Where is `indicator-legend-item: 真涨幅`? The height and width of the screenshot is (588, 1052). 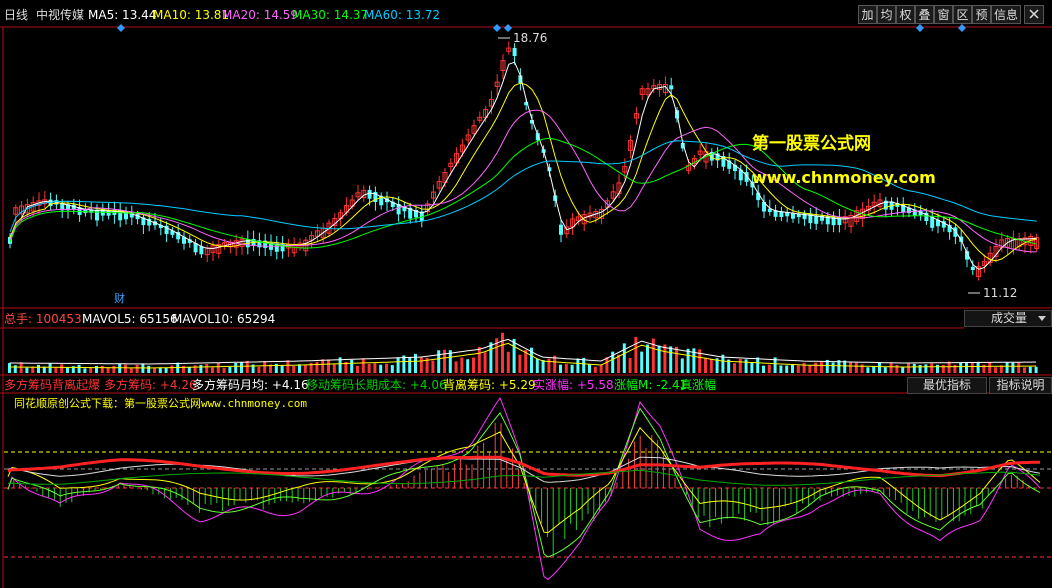
indicator-legend-item: 真涨幅 is located at coordinates (698, 385).